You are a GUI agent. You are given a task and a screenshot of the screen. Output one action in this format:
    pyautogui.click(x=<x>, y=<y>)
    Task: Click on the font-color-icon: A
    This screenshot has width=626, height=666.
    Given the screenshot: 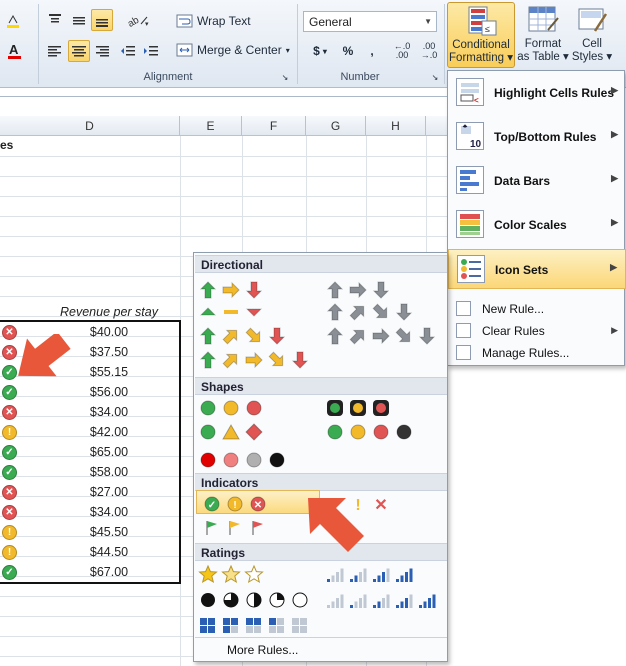 What is the action you would take?
    pyautogui.click(x=16, y=51)
    